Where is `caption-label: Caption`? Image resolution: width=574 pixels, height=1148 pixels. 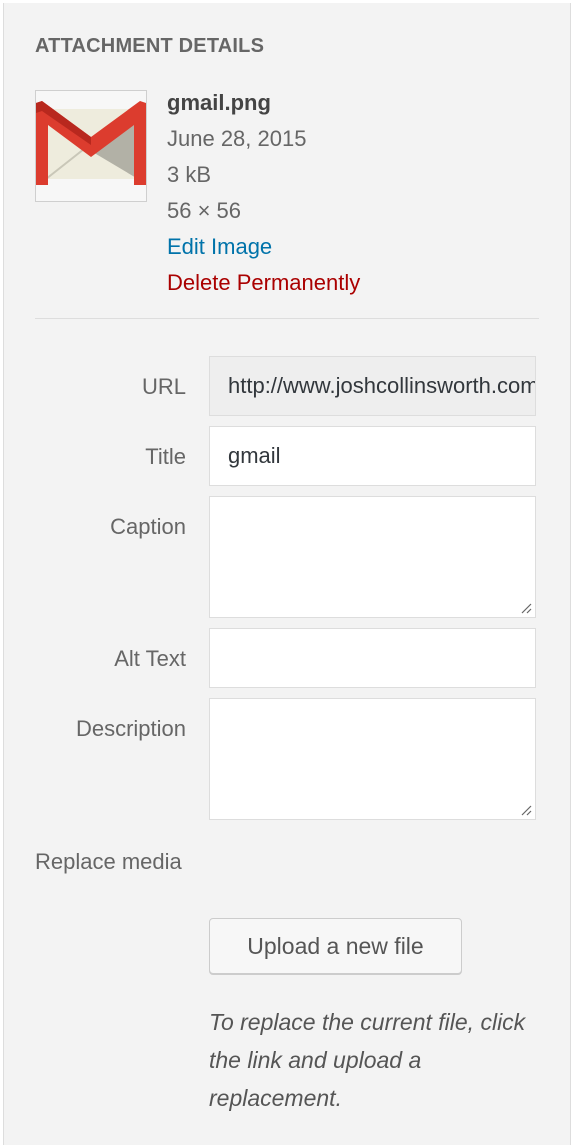
caption-label: Caption is located at coordinates (148, 526).